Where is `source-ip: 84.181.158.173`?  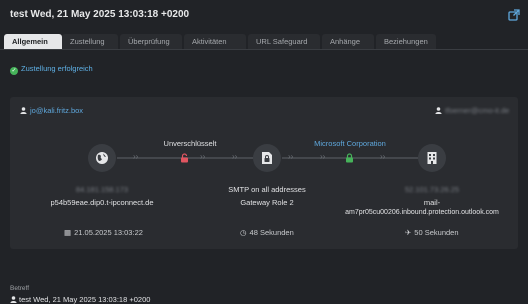 source-ip: 84.181.158.173 is located at coordinates (102, 189).